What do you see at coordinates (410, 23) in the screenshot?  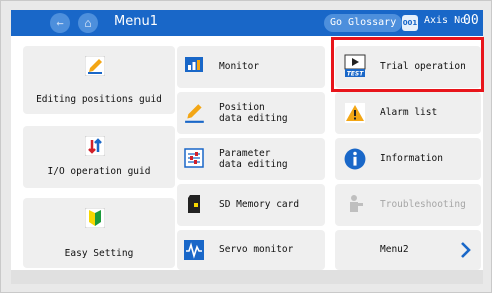 I see `axis-icon: 001` at bounding box center [410, 23].